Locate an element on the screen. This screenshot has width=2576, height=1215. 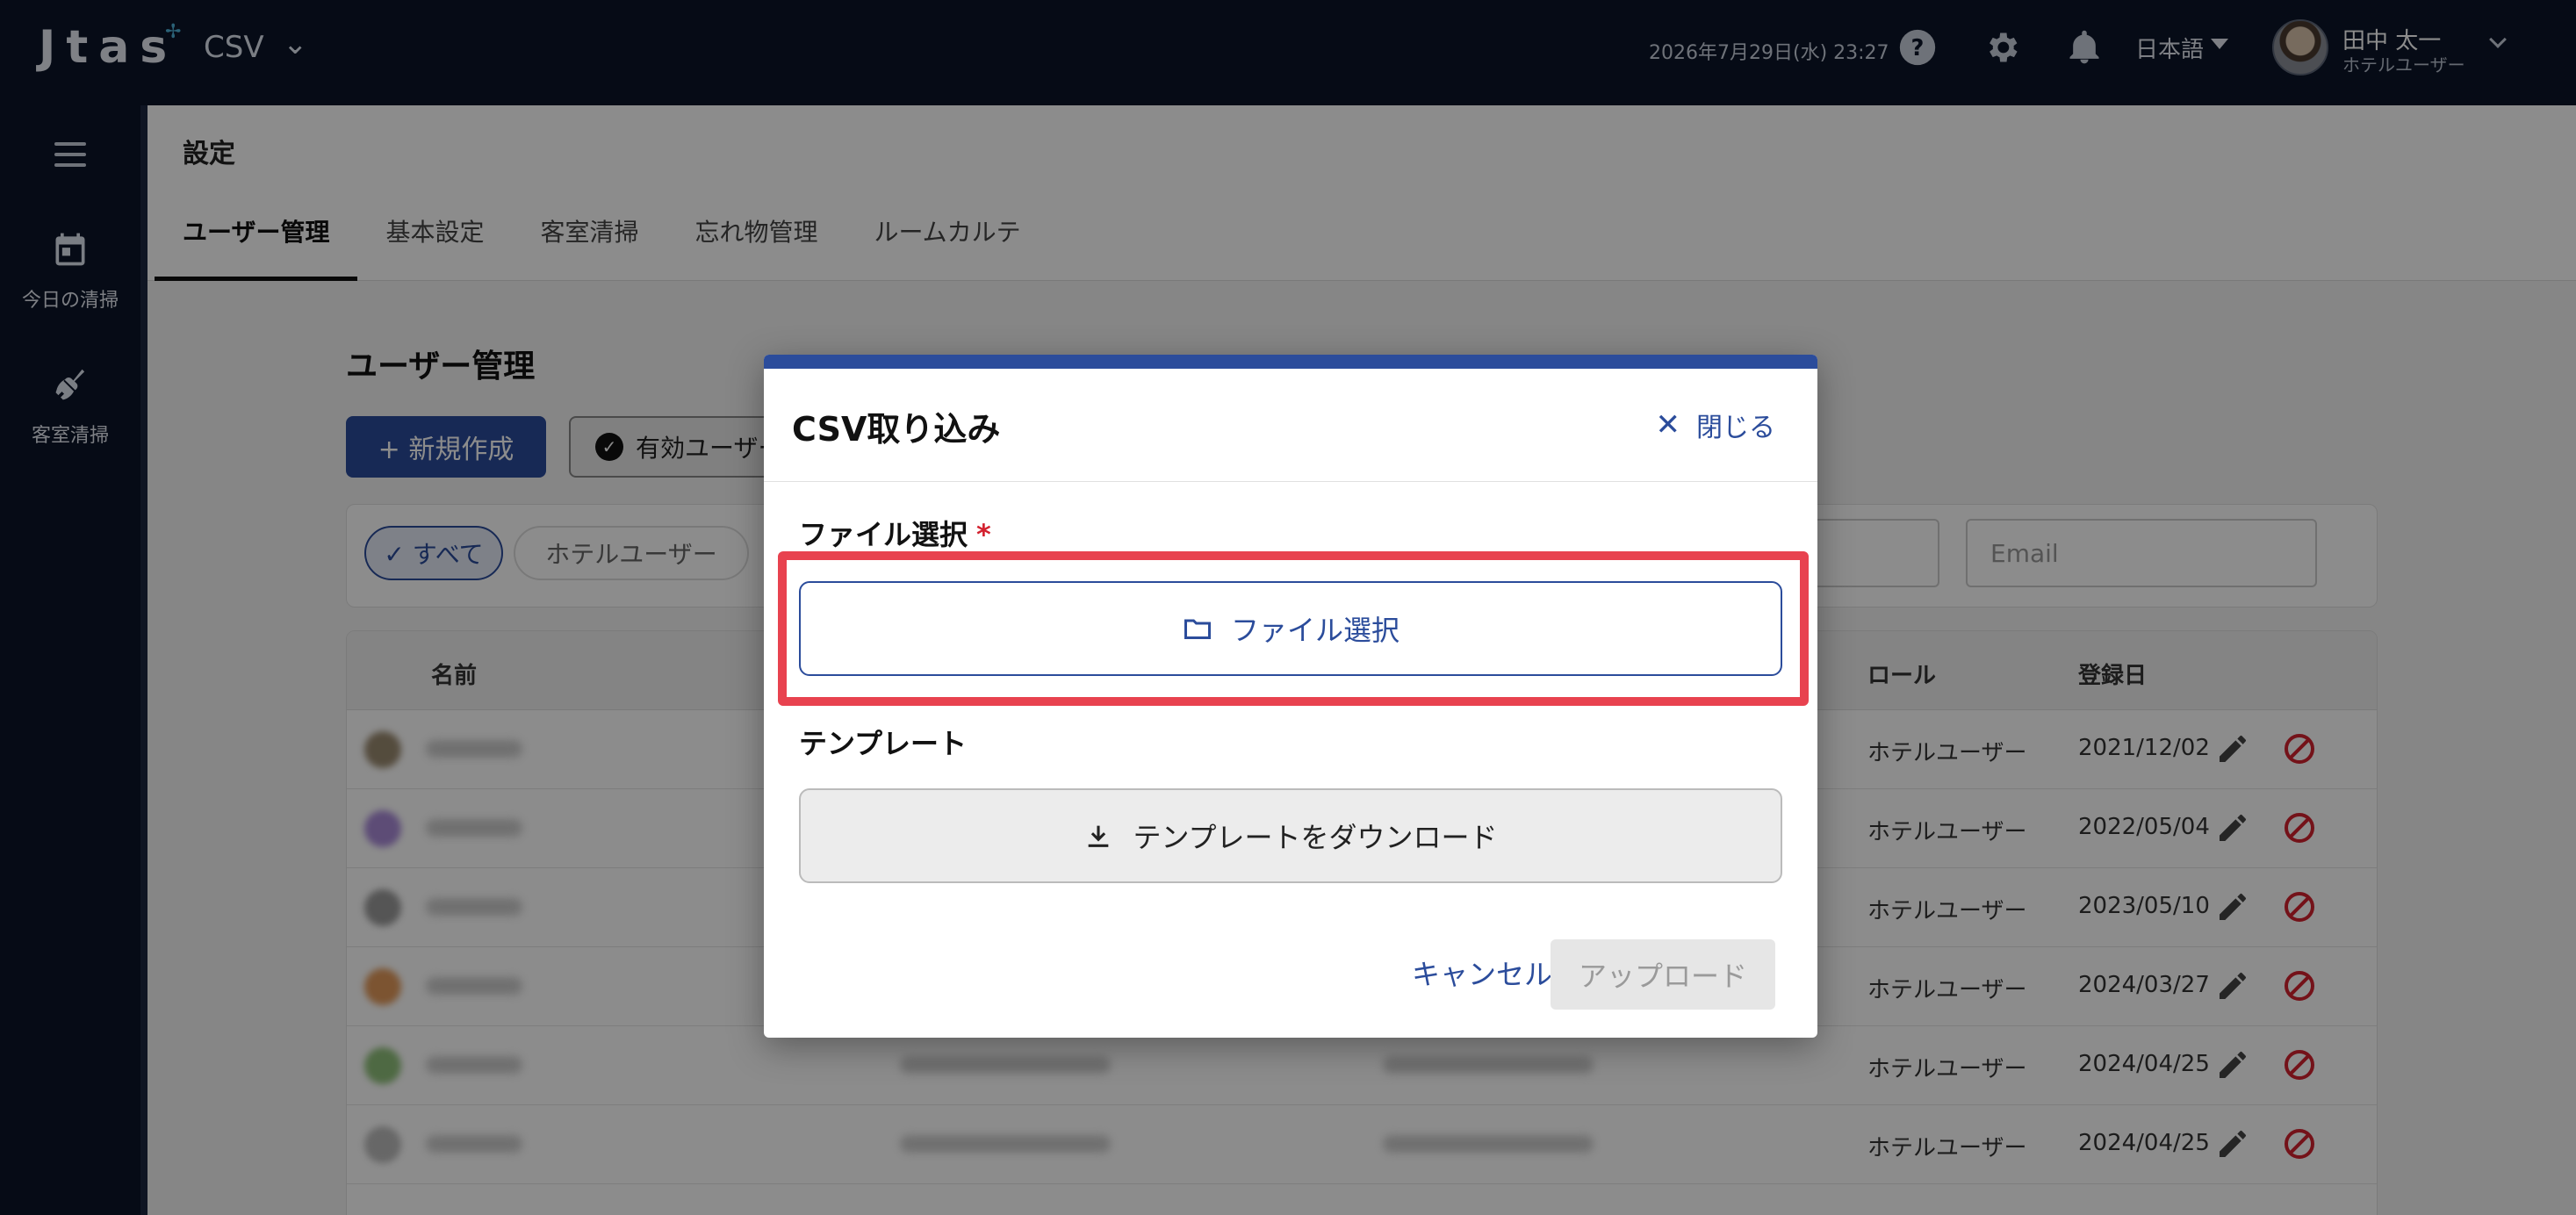
download-template-button: テンプレートをダウンロード is located at coordinates (1290, 835).